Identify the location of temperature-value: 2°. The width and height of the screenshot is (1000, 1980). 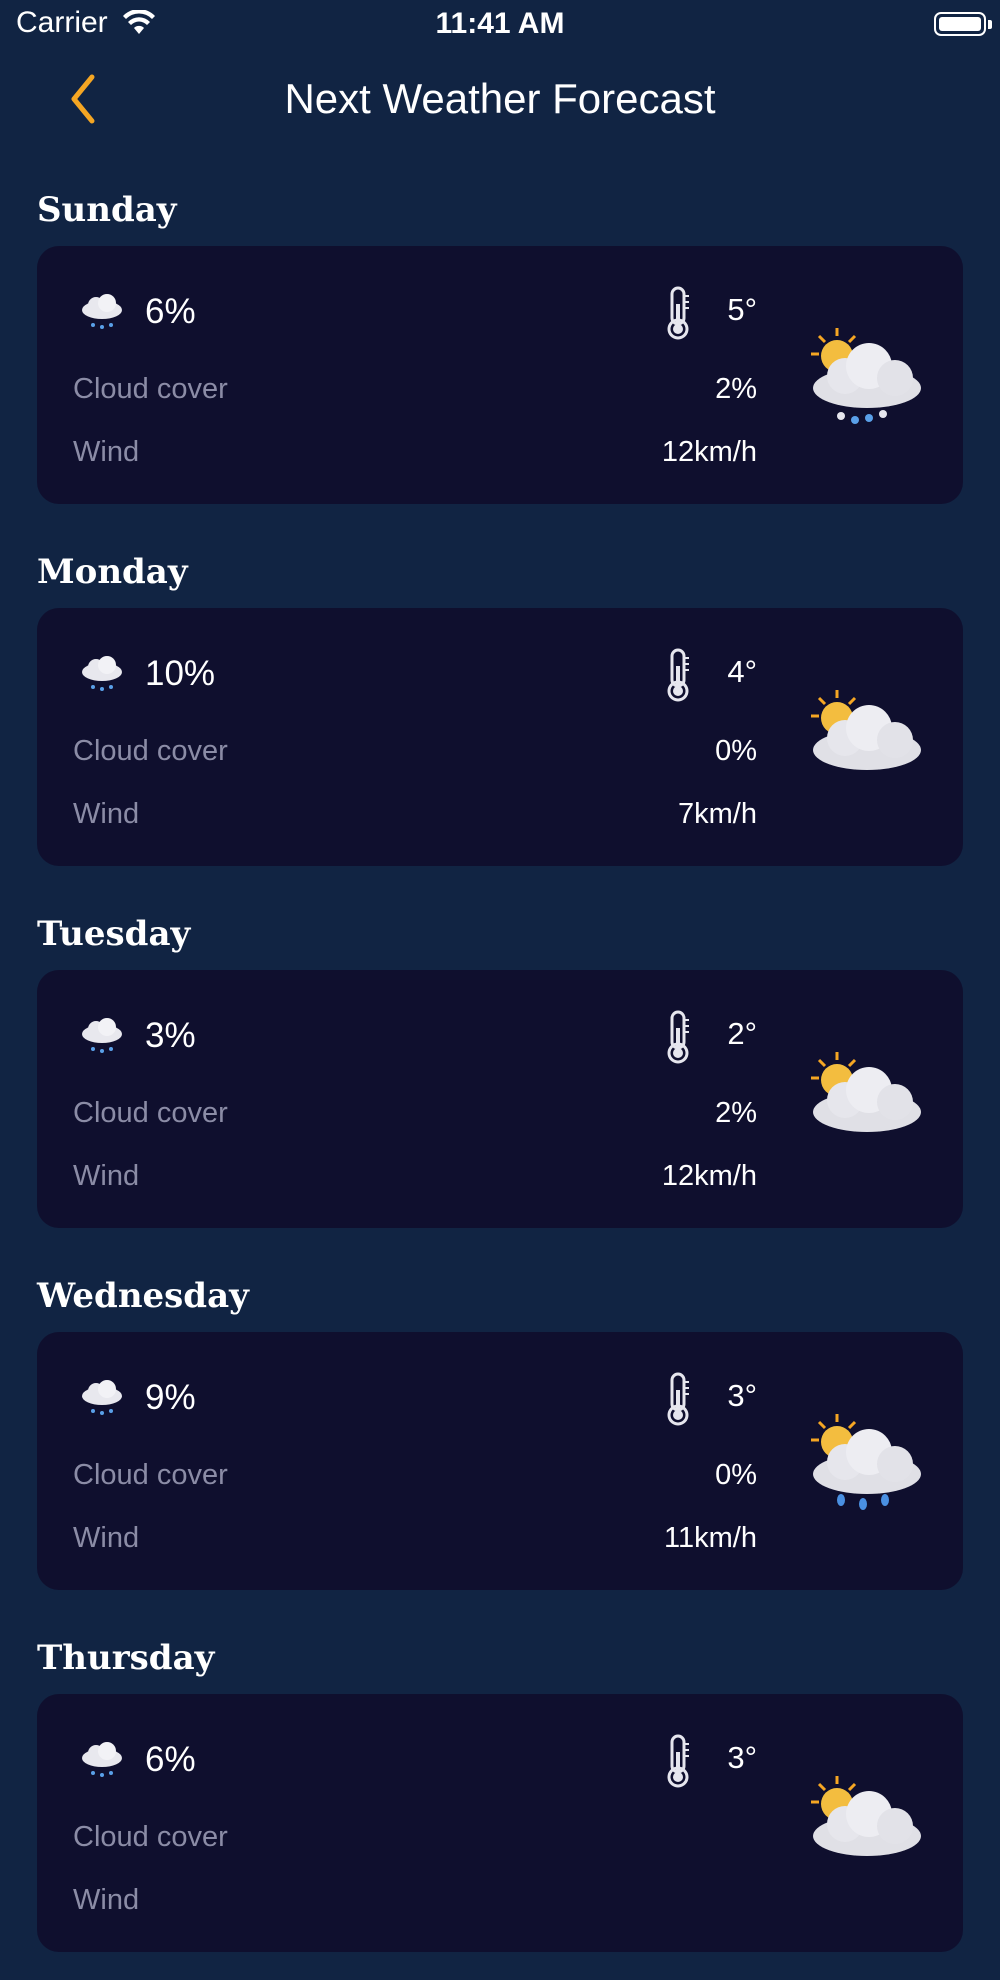
(742, 1033).